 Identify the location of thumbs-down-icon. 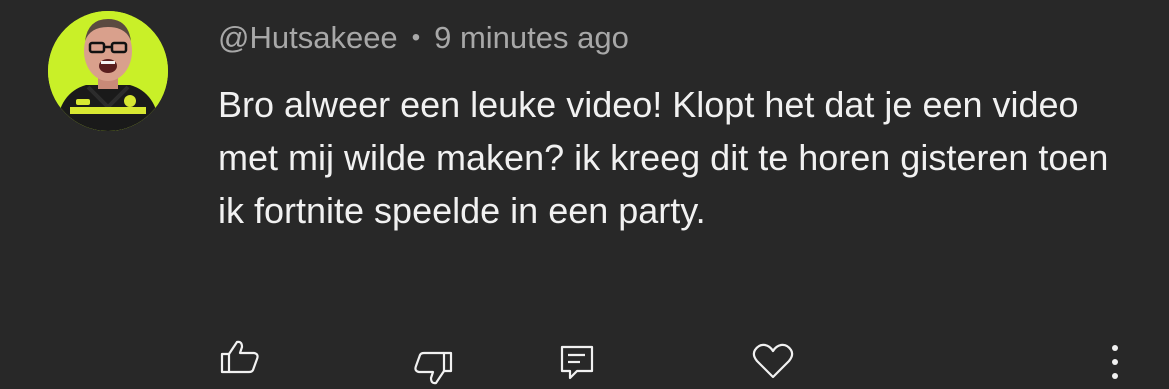
(433, 368).